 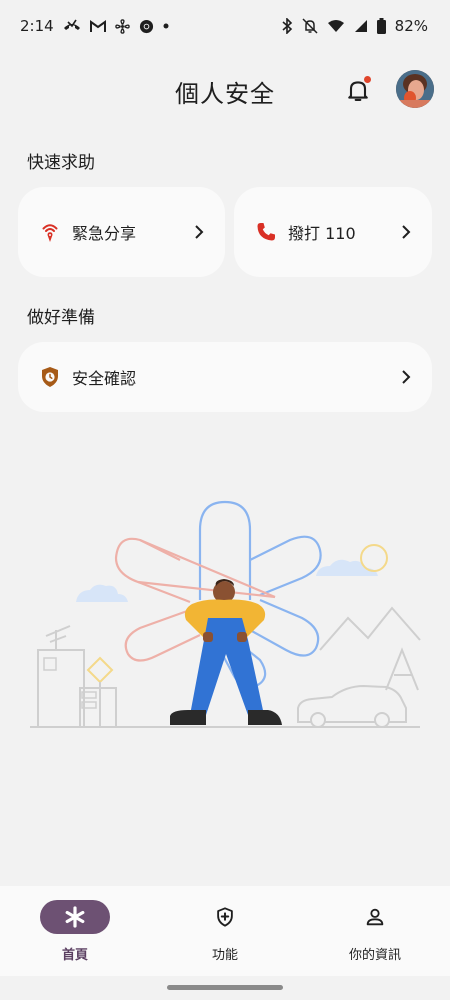 I want to click on notification-badge, so click(x=367, y=79).